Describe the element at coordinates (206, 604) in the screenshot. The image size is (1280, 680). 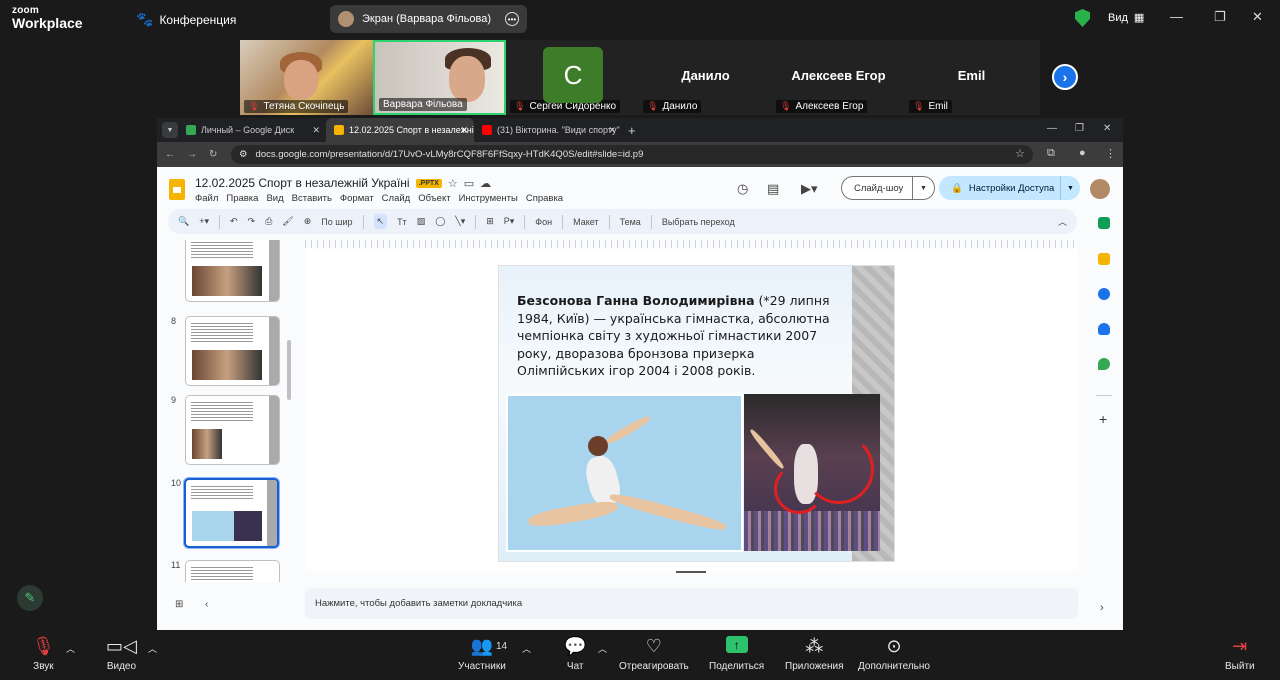
I see `chevron-left-icon: ‹` at that location.